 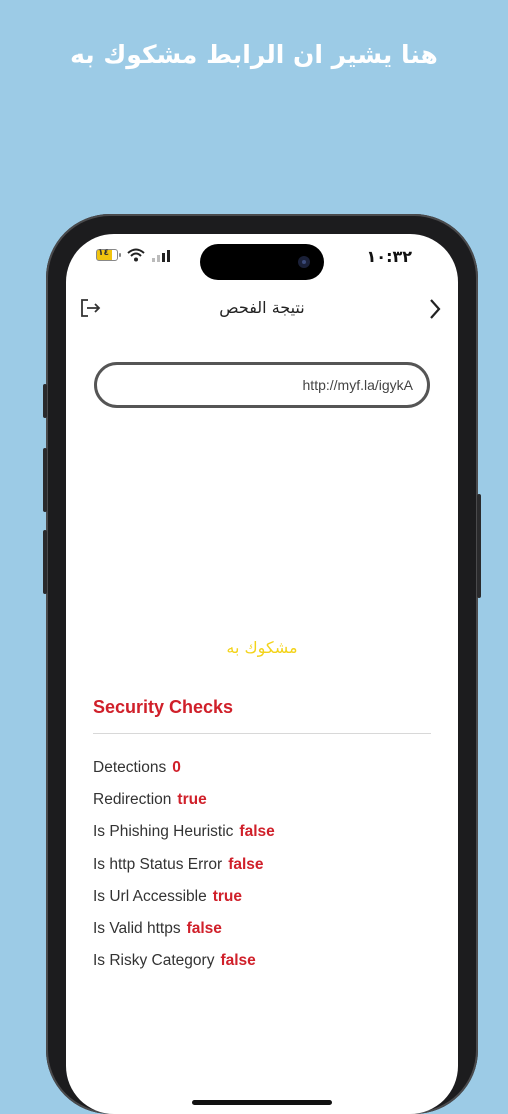 What do you see at coordinates (158, 864) in the screenshot?
I see `check-label: Is http Status Error` at bounding box center [158, 864].